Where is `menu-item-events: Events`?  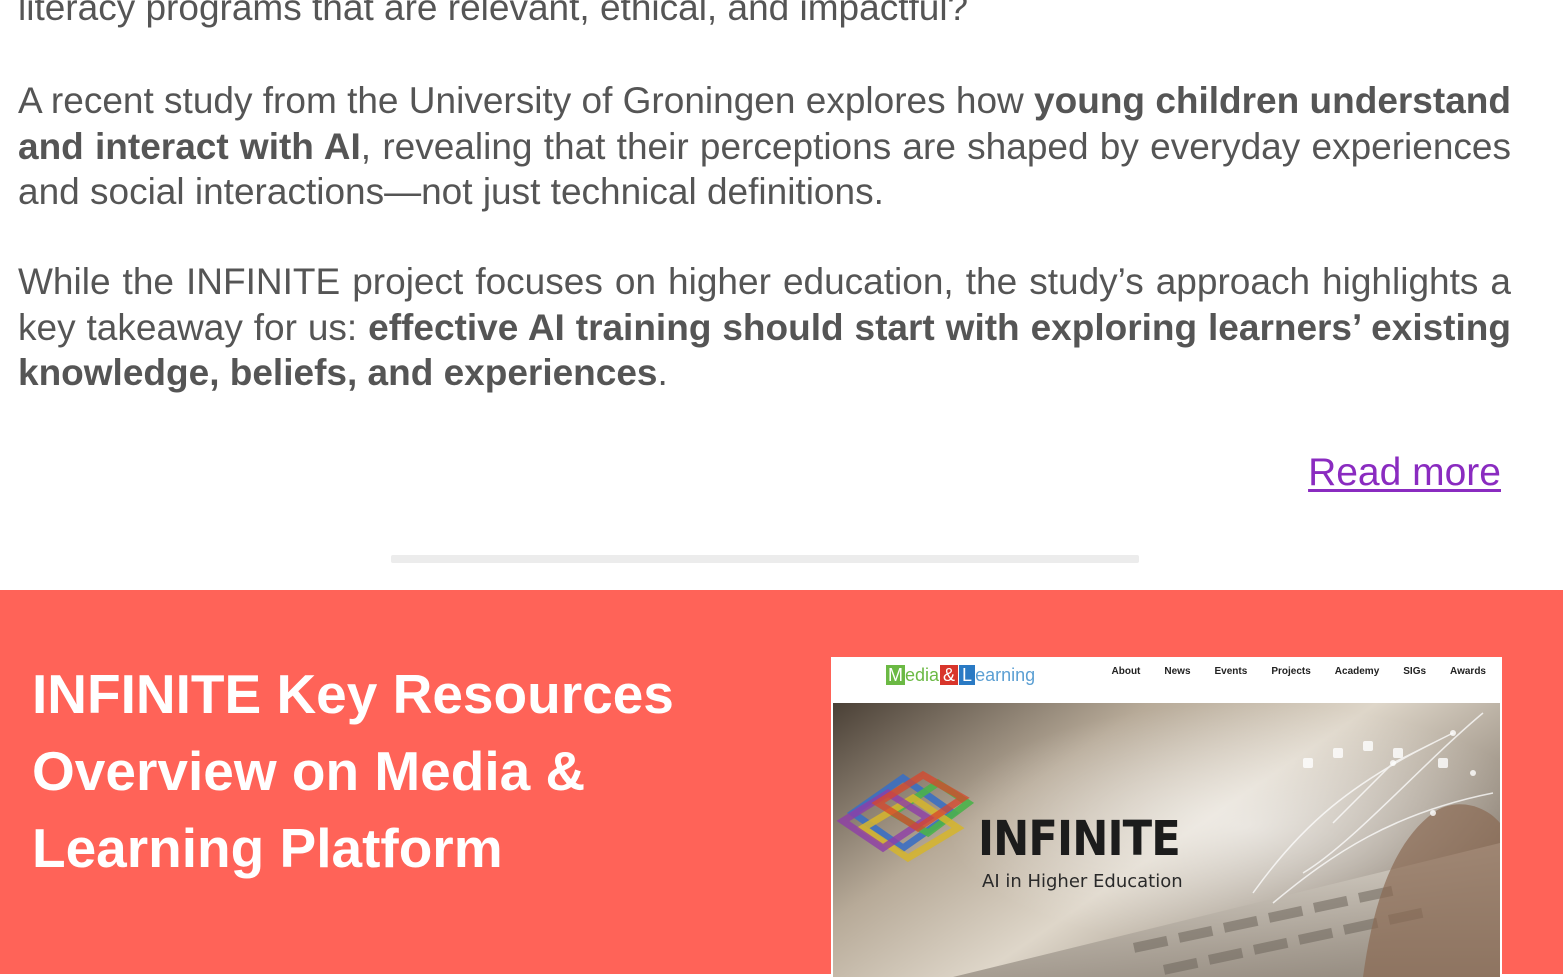 menu-item-events: Events is located at coordinates (1231, 671).